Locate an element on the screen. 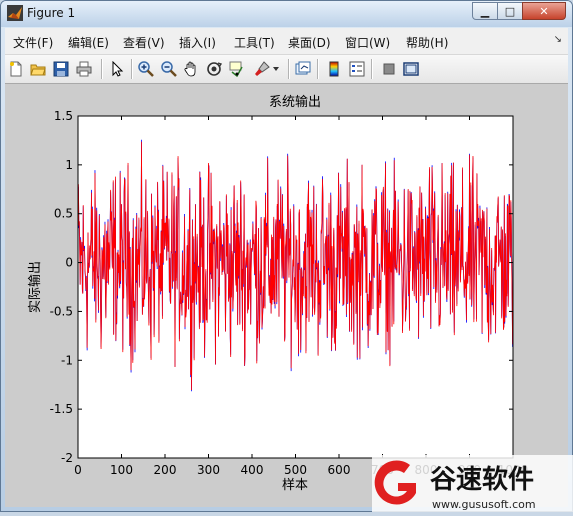 Image resolution: width=573 pixels, height=516 pixels. new-figure-icon is located at coordinates (16, 69).